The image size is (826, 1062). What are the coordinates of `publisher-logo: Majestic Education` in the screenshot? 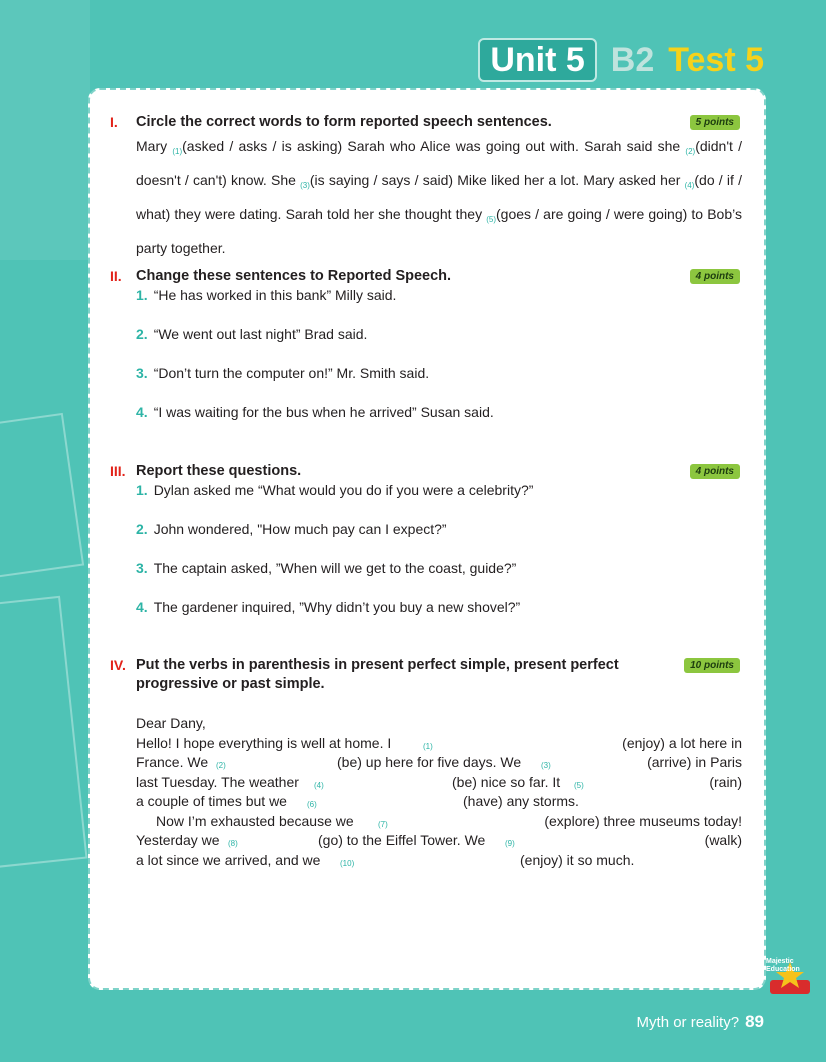 It's located at (789, 977).